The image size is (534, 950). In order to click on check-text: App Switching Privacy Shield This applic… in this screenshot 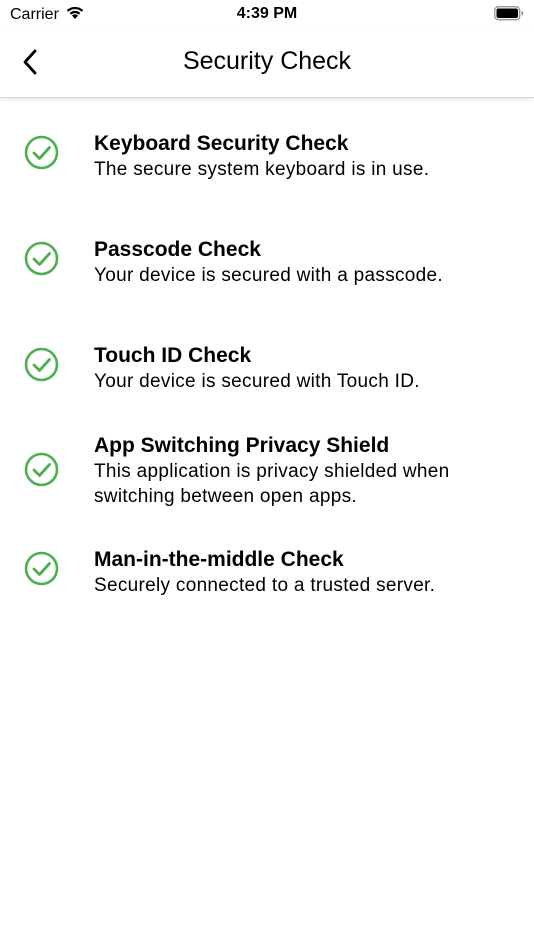, I will do `click(304, 471)`.